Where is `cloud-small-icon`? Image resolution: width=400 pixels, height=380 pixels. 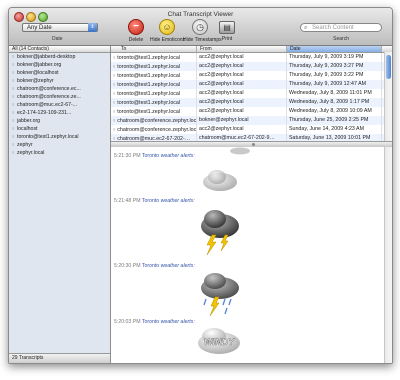 cloud-small-icon is located at coordinates (240, 151).